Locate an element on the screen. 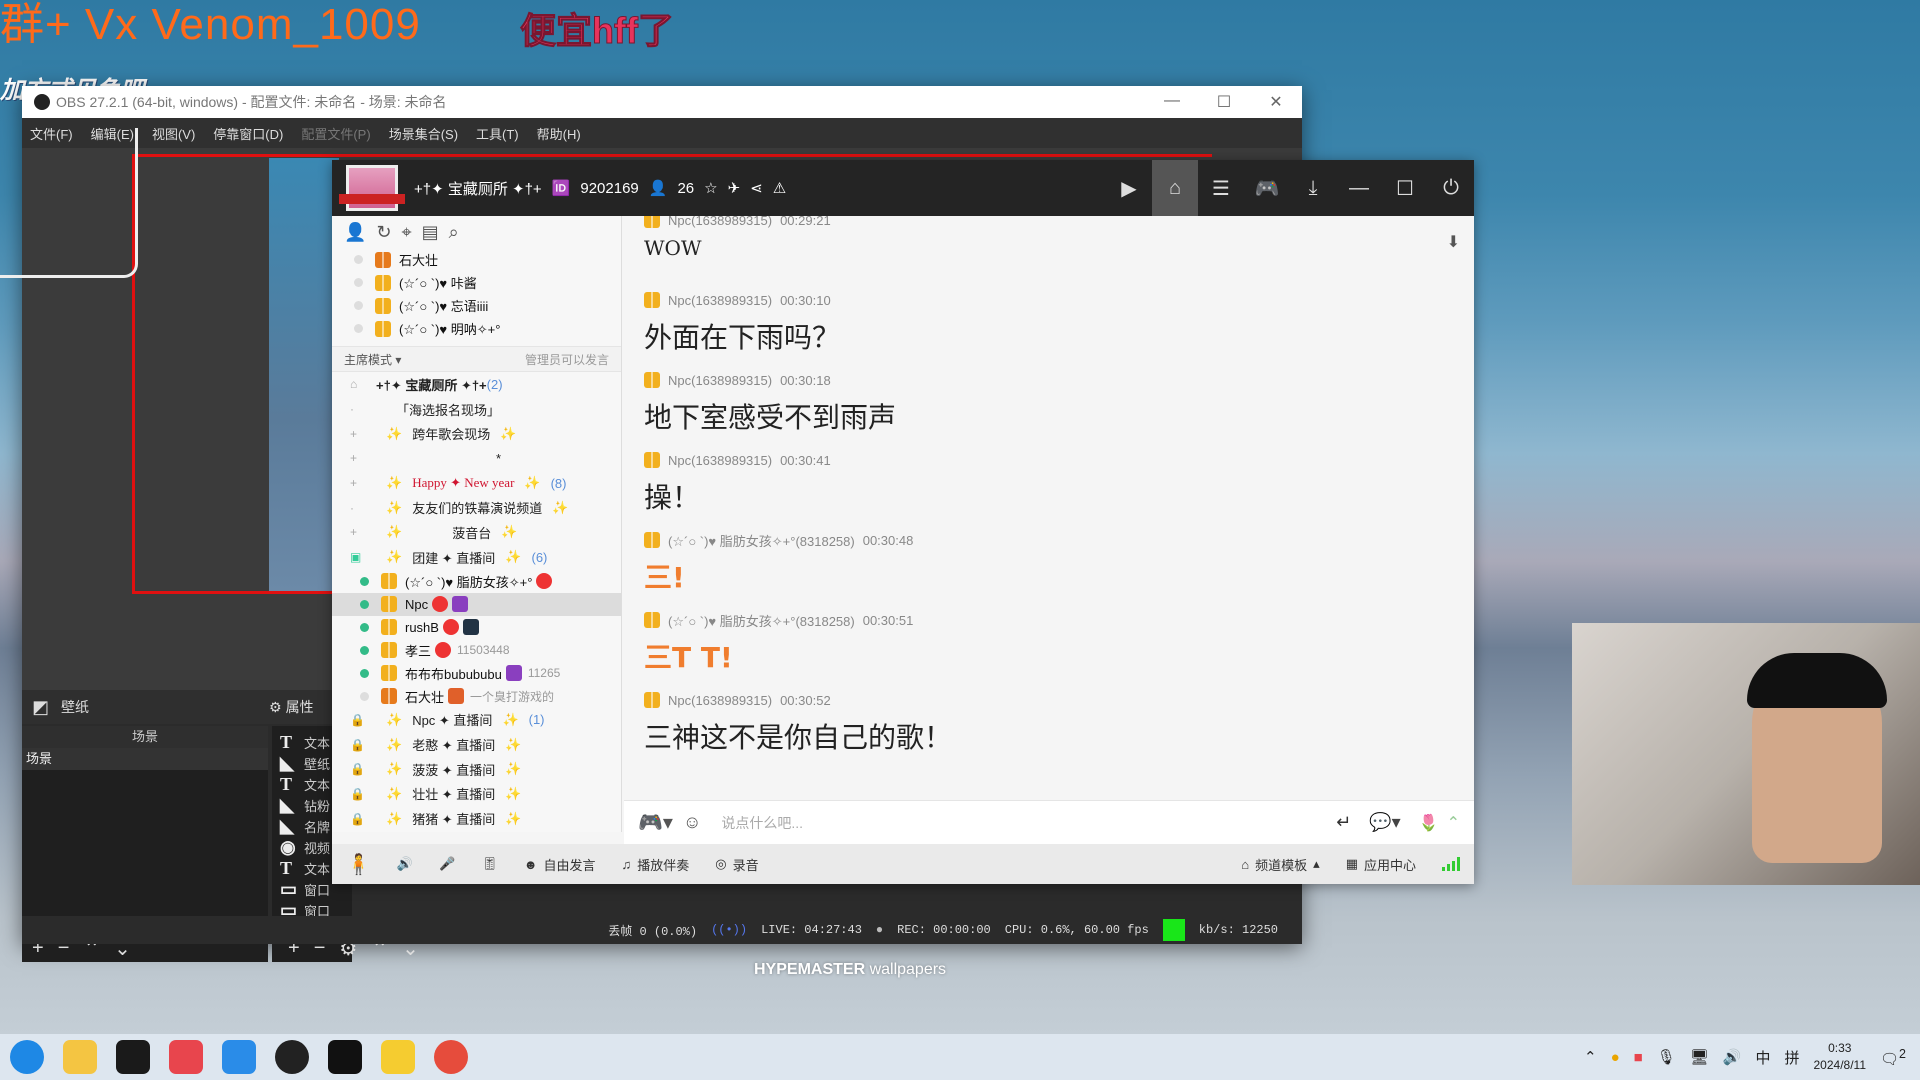  user-row: (☆´○ `)♥ 咔酱 is located at coordinates (476, 282).